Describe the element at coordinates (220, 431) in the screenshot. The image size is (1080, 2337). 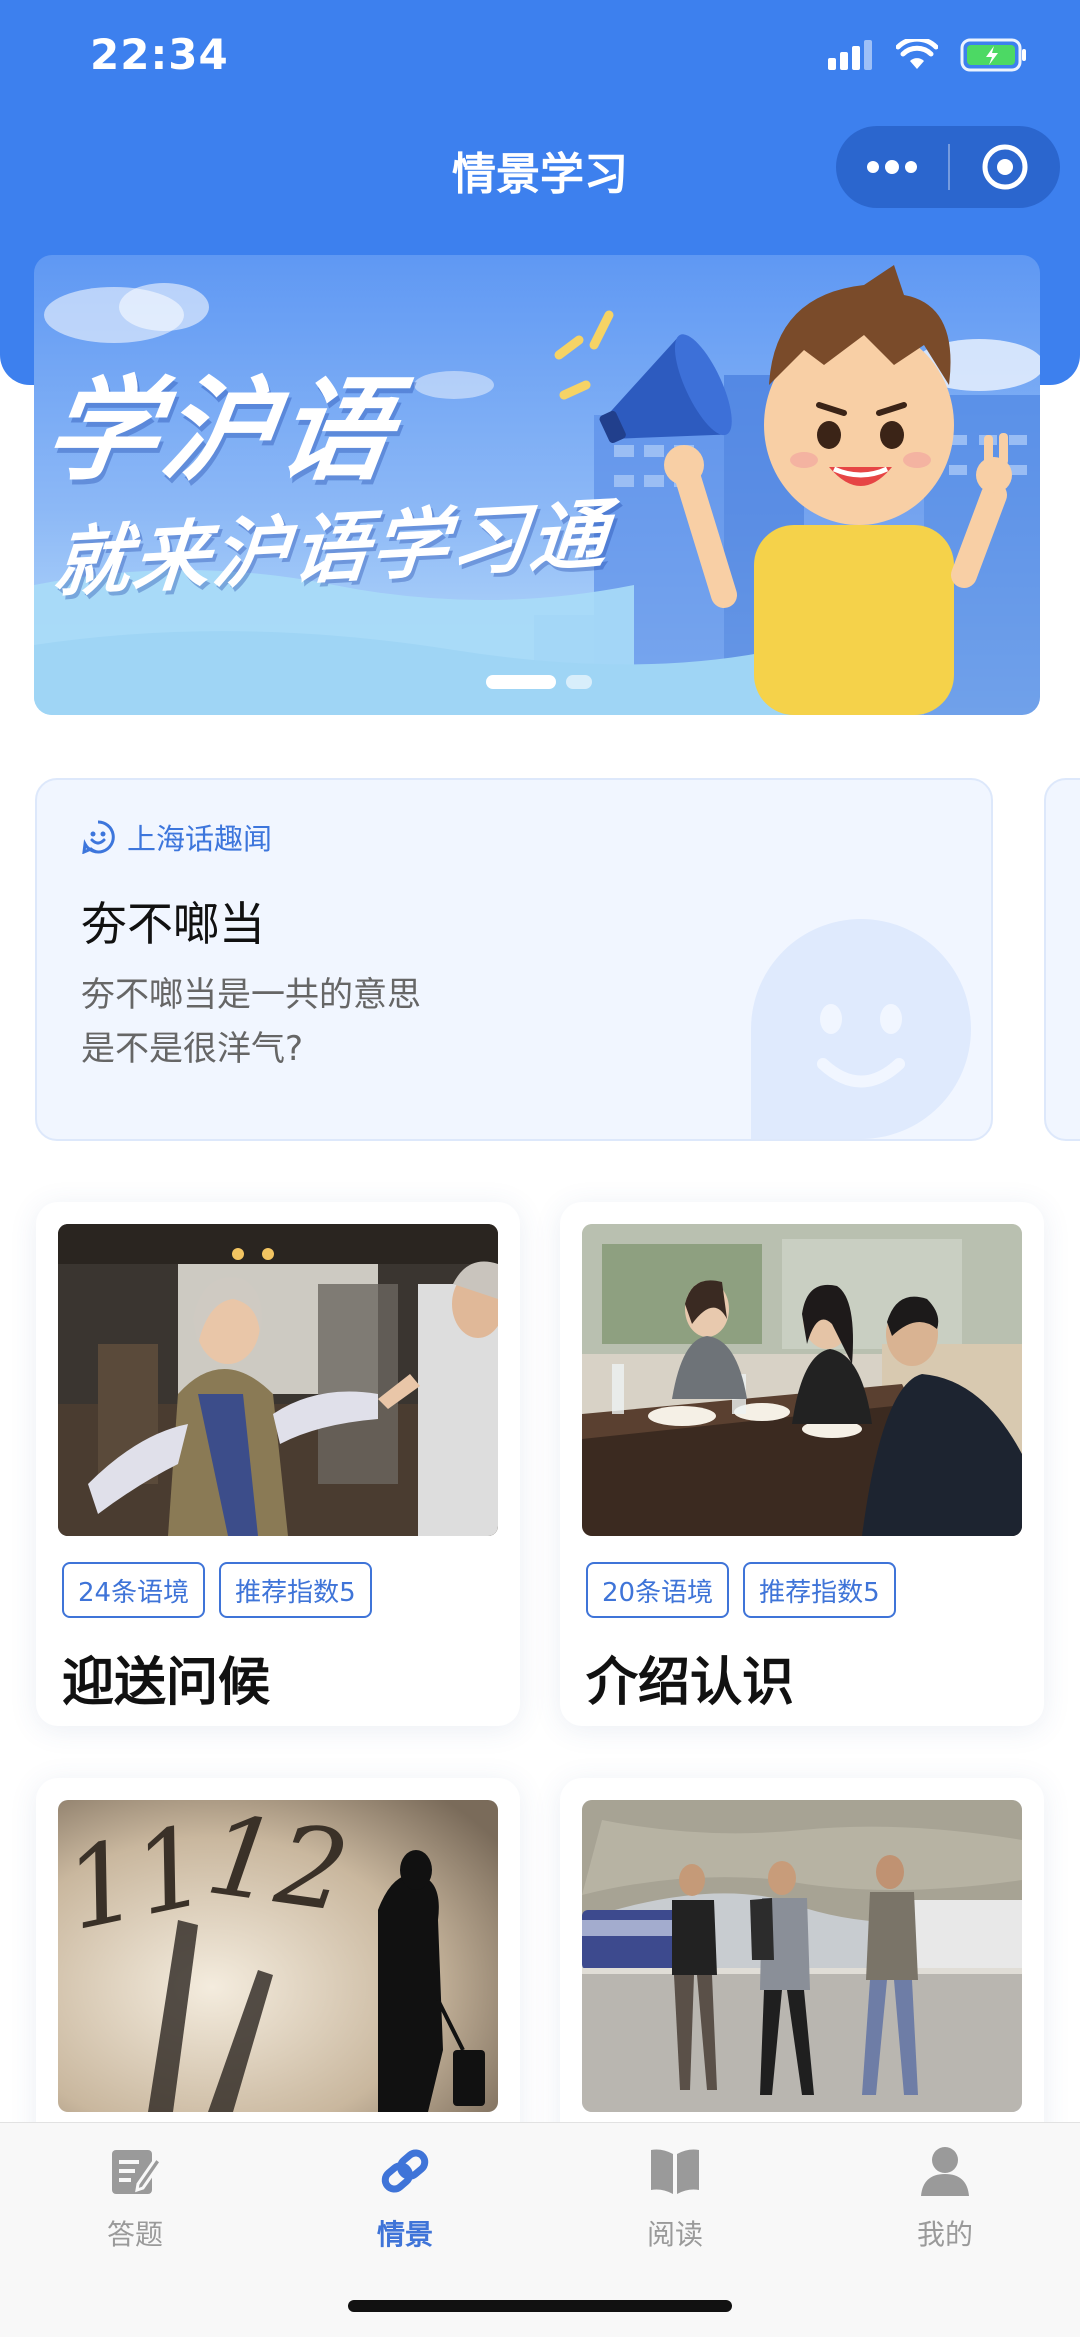
I see `banner-headline: 学沪语` at that location.